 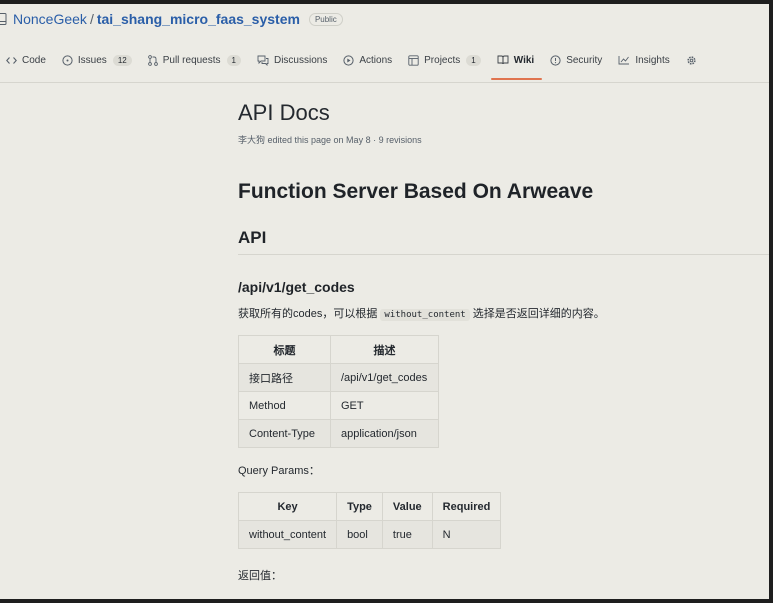 What do you see at coordinates (407, 534) in the screenshot?
I see `table-cell: true` at bounding box center [407, 534].